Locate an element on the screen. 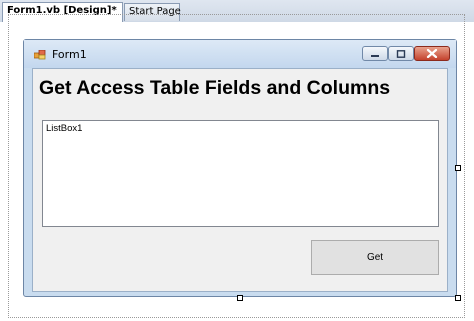  get-button: Get is located at coordinates (375, 257).